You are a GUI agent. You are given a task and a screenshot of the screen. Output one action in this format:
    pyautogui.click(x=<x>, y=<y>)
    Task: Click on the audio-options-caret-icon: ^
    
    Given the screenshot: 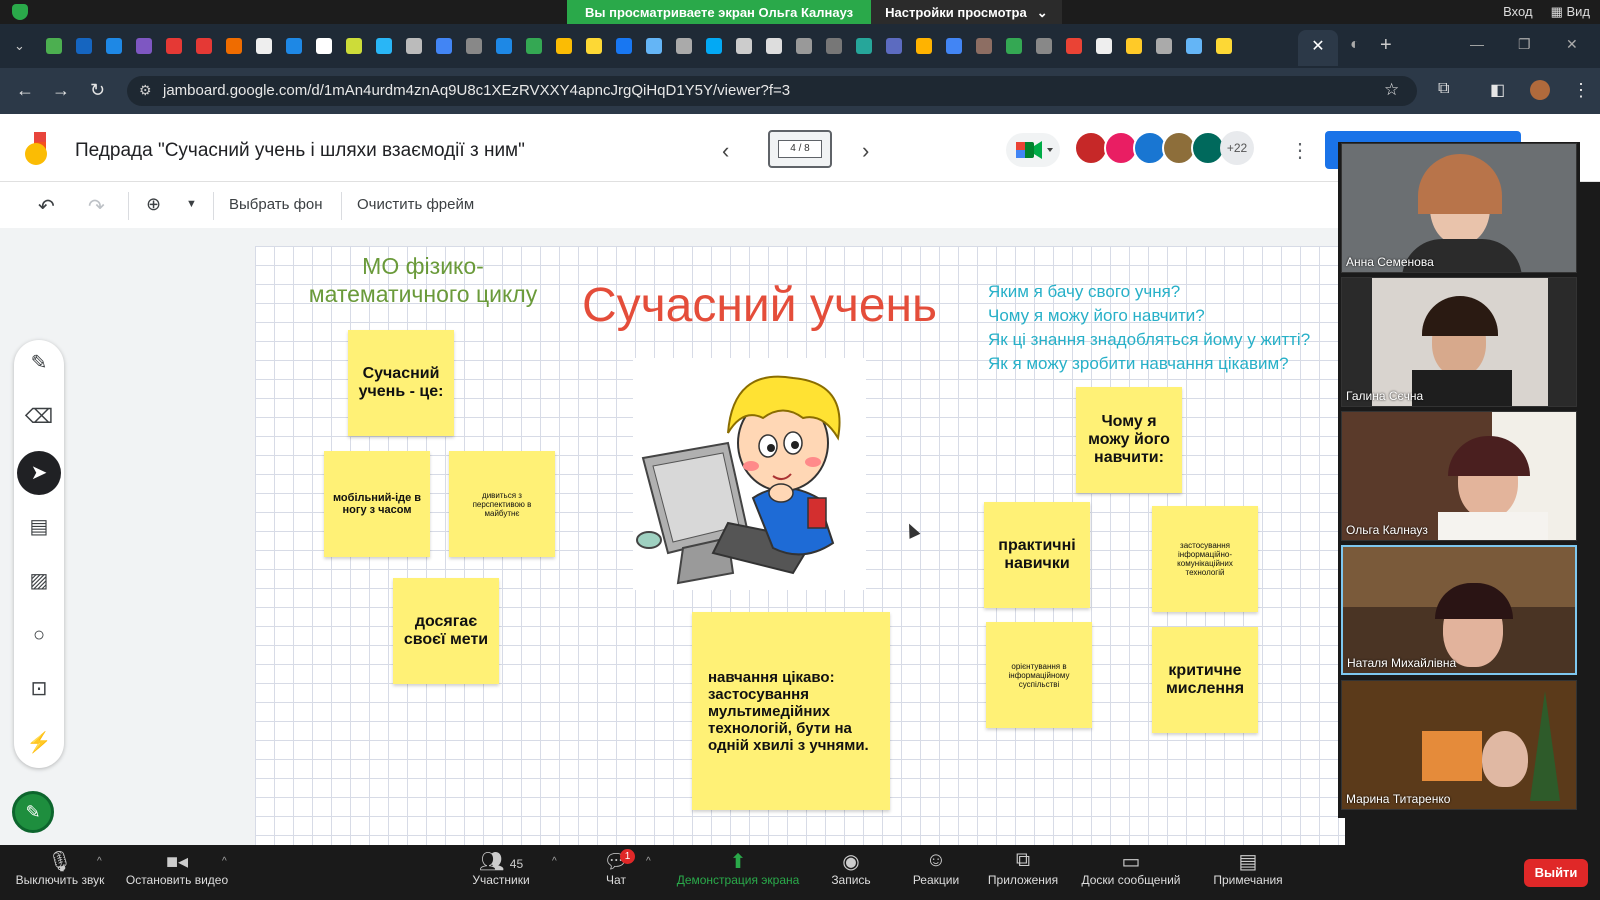 What is the action you would take?
    pyautogui.click(x=99, y=861)
    